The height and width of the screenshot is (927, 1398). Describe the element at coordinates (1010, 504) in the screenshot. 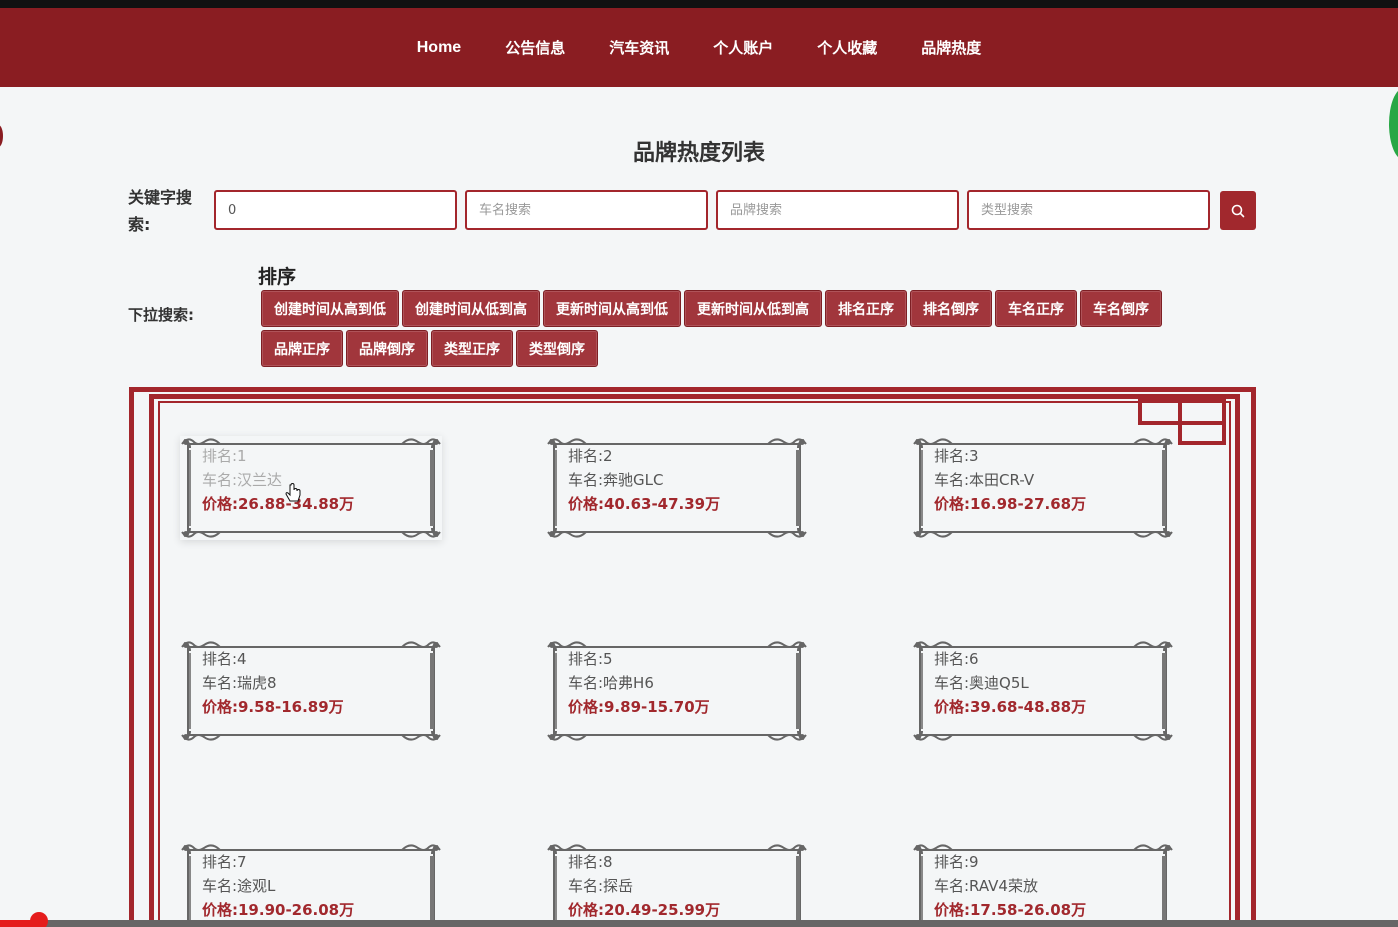

I see `card-price: 价格:16.98-27.68万` at that location.